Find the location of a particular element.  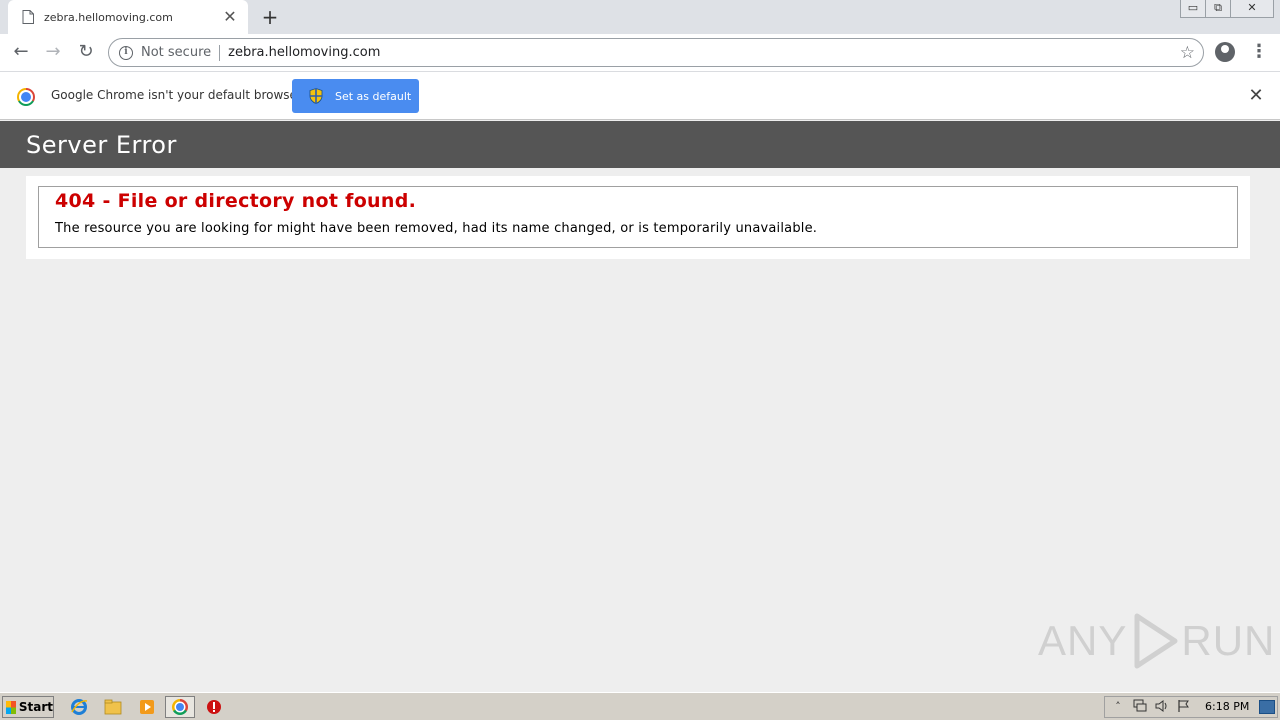

back-button: ← is located at coordinates (21, 52).